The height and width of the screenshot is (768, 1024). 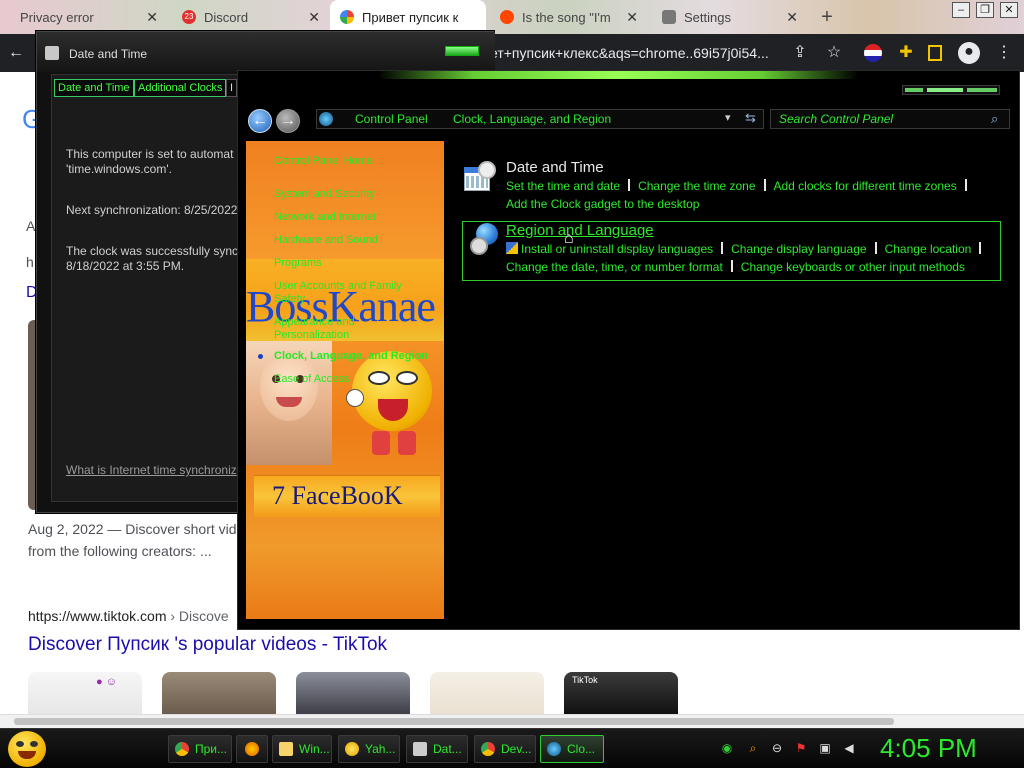 I want to click on category-title: Date and Time, so click(x=765, y=167).